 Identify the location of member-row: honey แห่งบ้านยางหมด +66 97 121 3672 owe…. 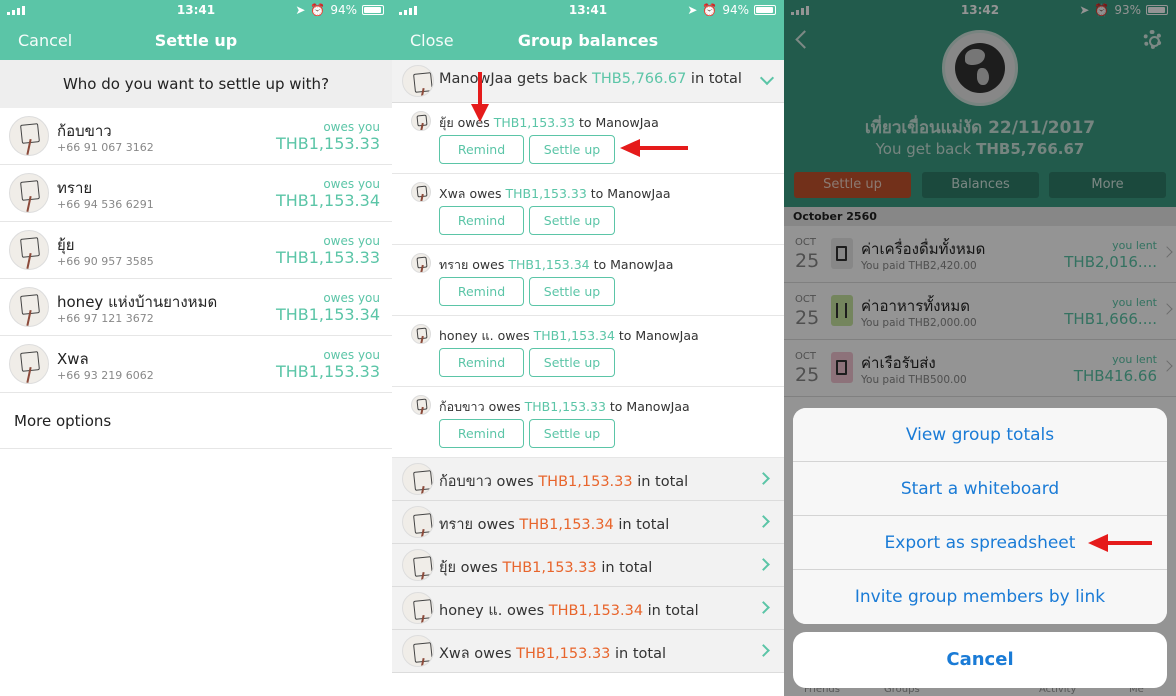
(196, 307).